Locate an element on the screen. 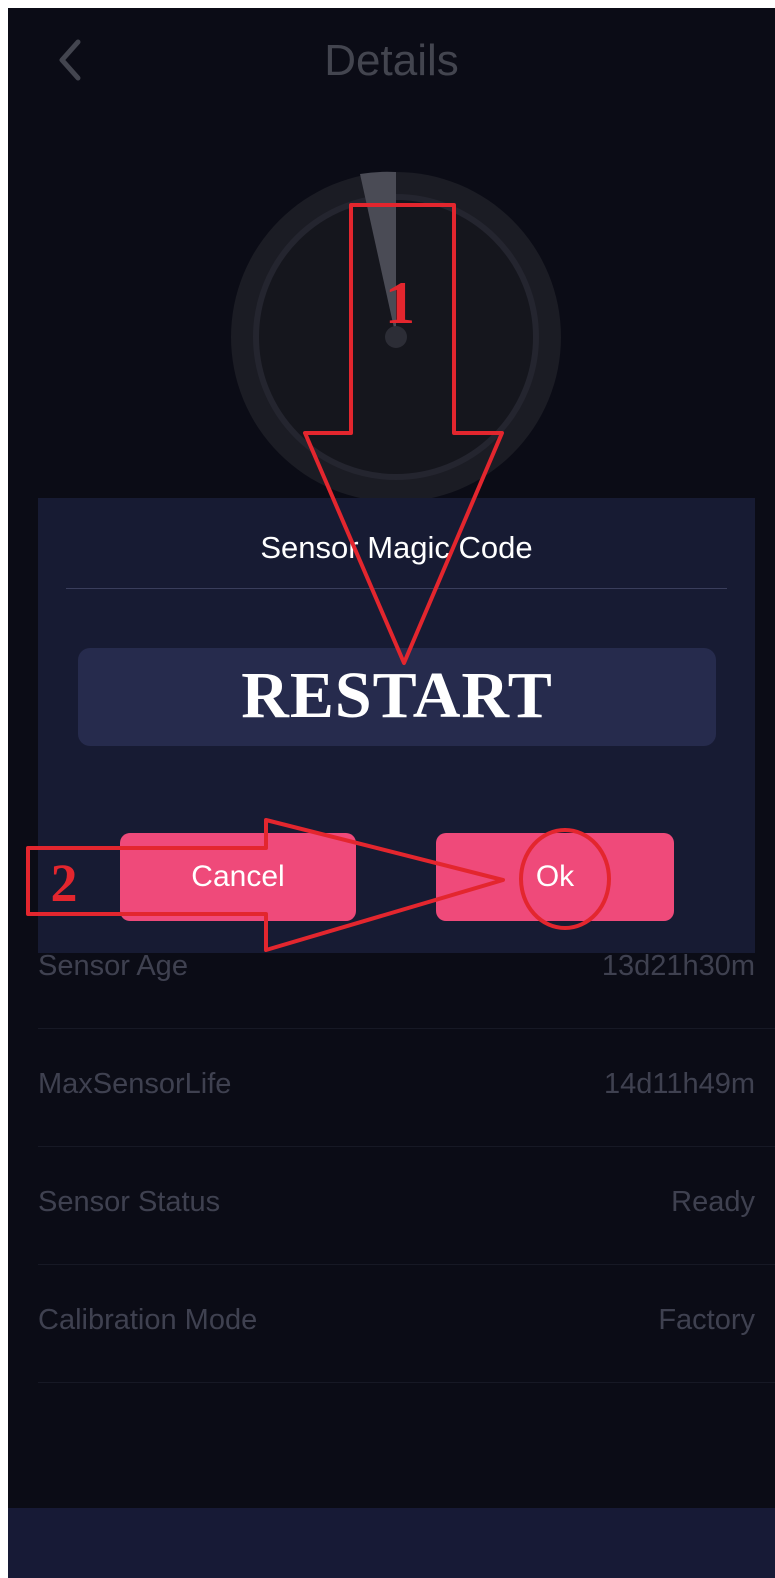 The width and height of the screenshot is (775, 1578). detail-row-calibration-mode: Calibration Mode Factory is located at coordinates (406, 1323).